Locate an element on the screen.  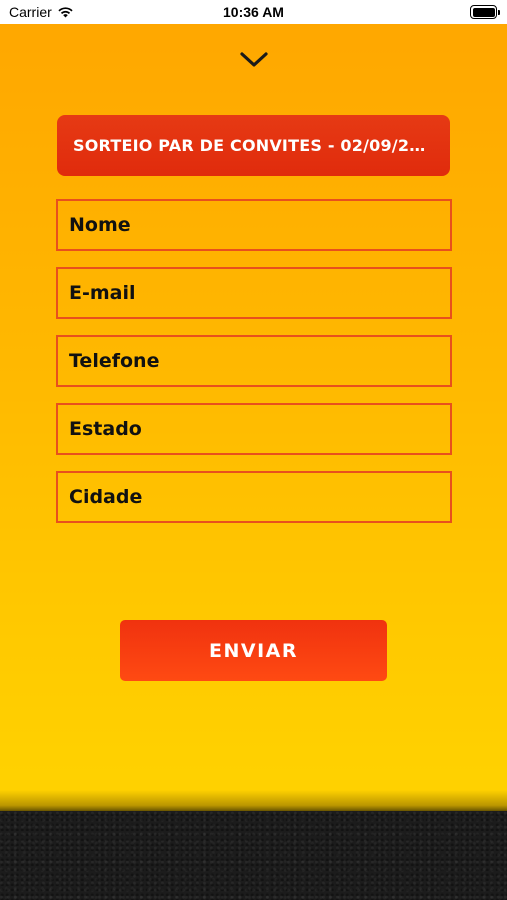
name-field is located at coordinates (254, 225).